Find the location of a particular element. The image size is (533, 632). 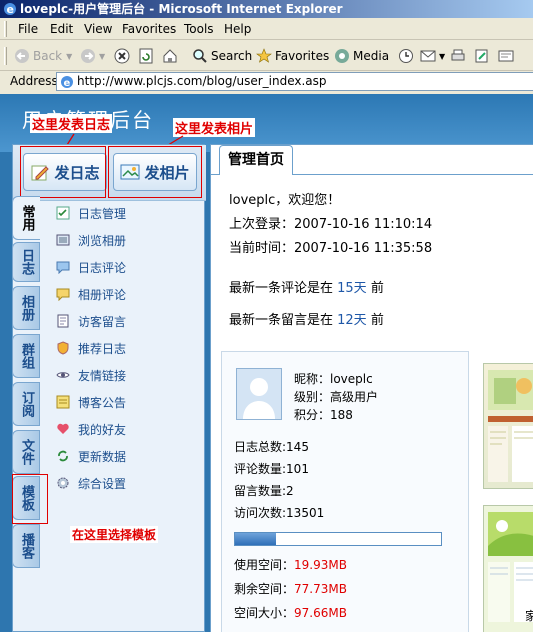

ie-logo-icon: e is located at coordinates (10, 9).